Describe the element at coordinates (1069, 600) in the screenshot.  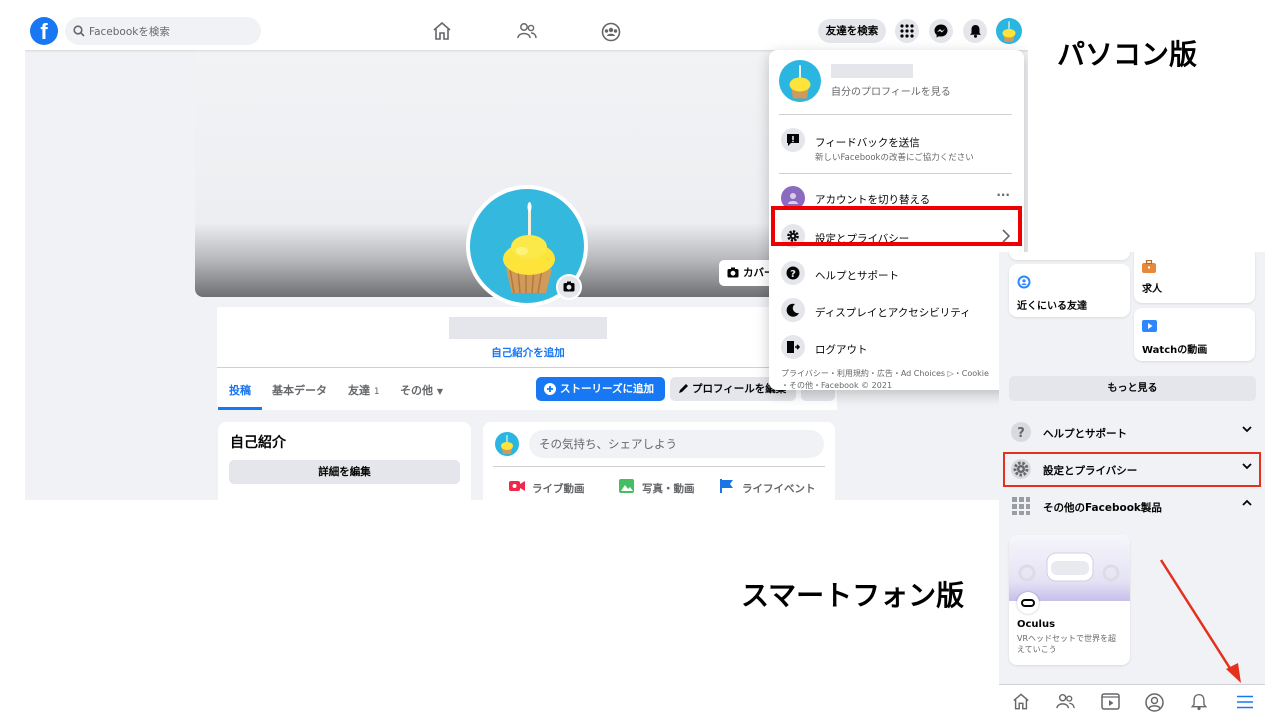
I see `oculus-card: Oculus VRヘッドセットで世界を超えていこう` at that location.